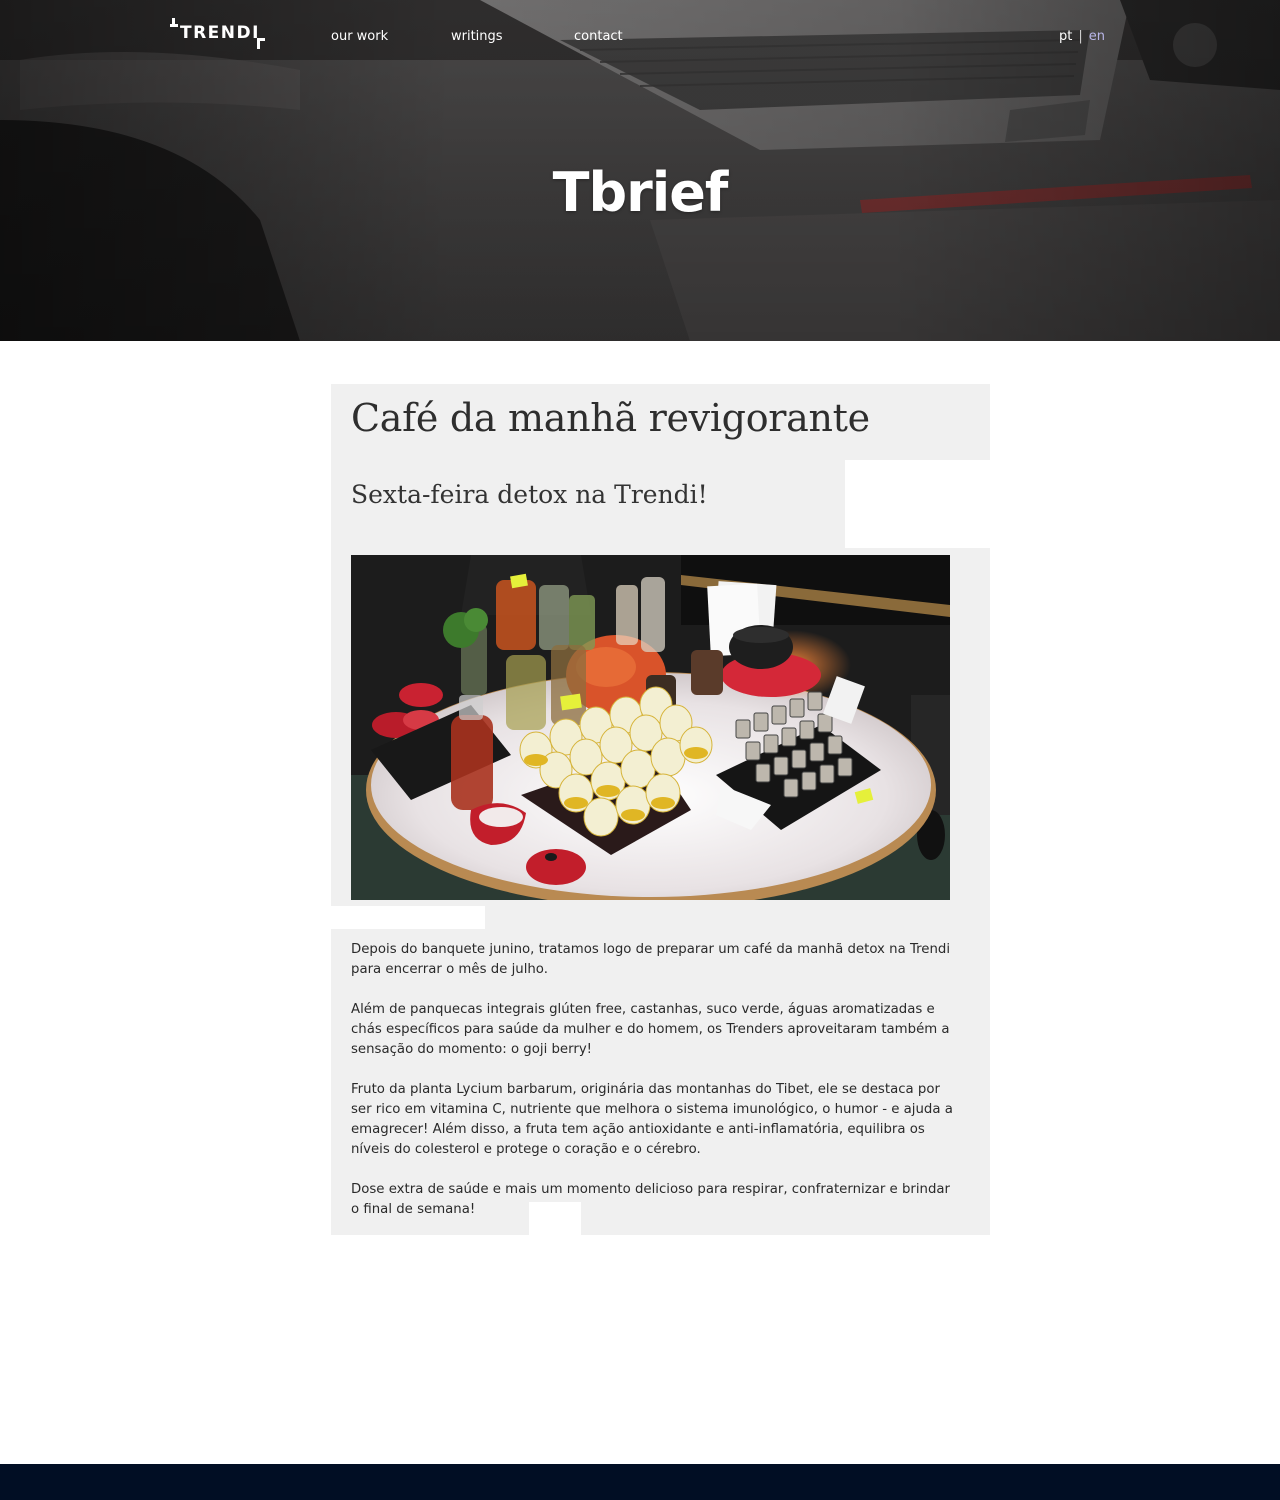 This screenshot has height=1500, width=1280. I want to click on lang-pt-link: pt, so click(1065, 36).